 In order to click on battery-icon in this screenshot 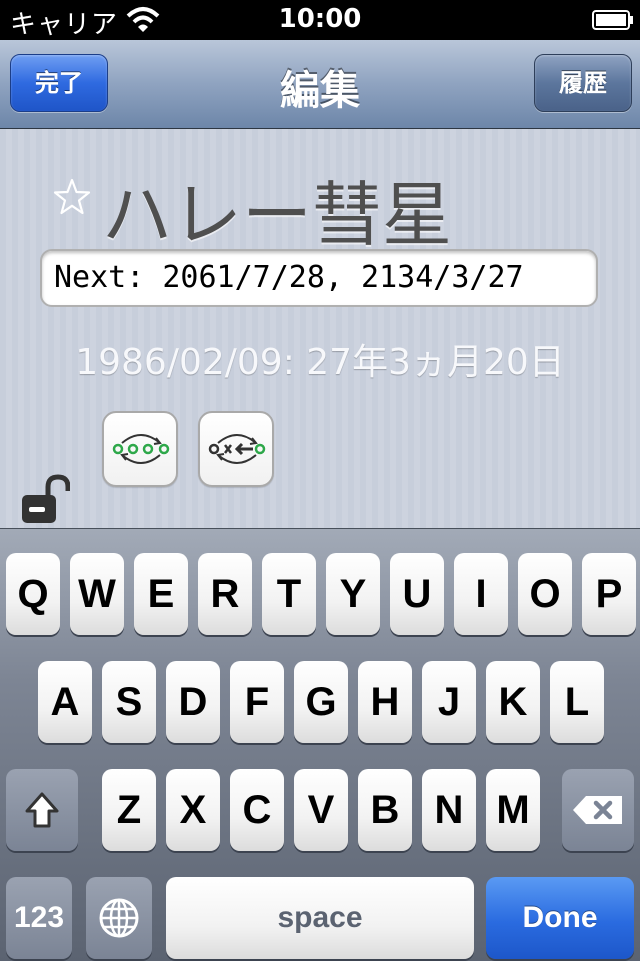, I will do `click(612, 20)`.